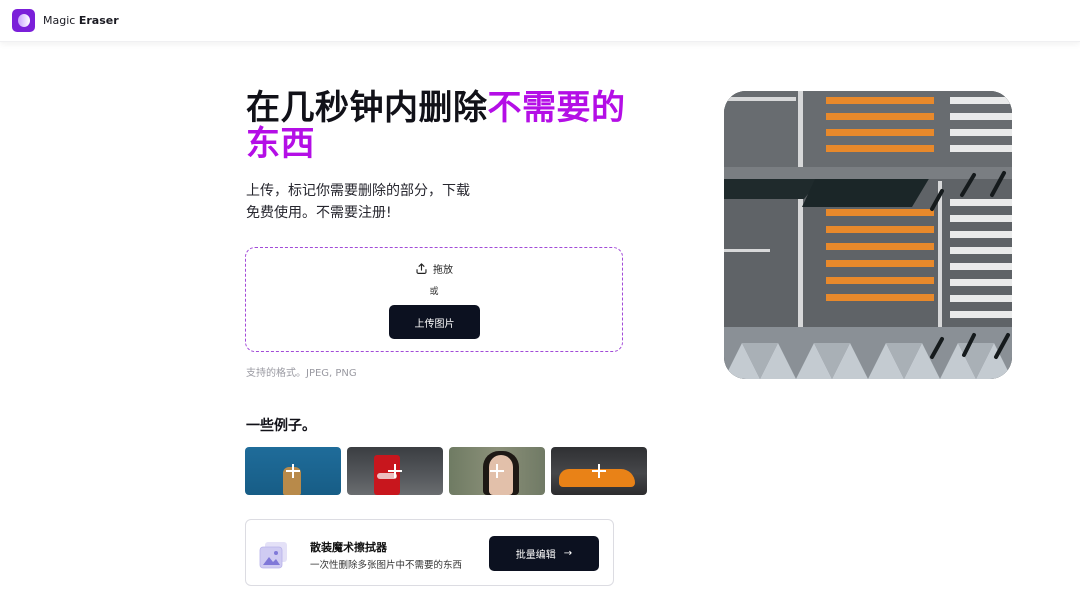 This screenshot has width=1080, height=606. I want to click on page-title: 在几秒钟内删除不需要的东西, so click(436, 126).